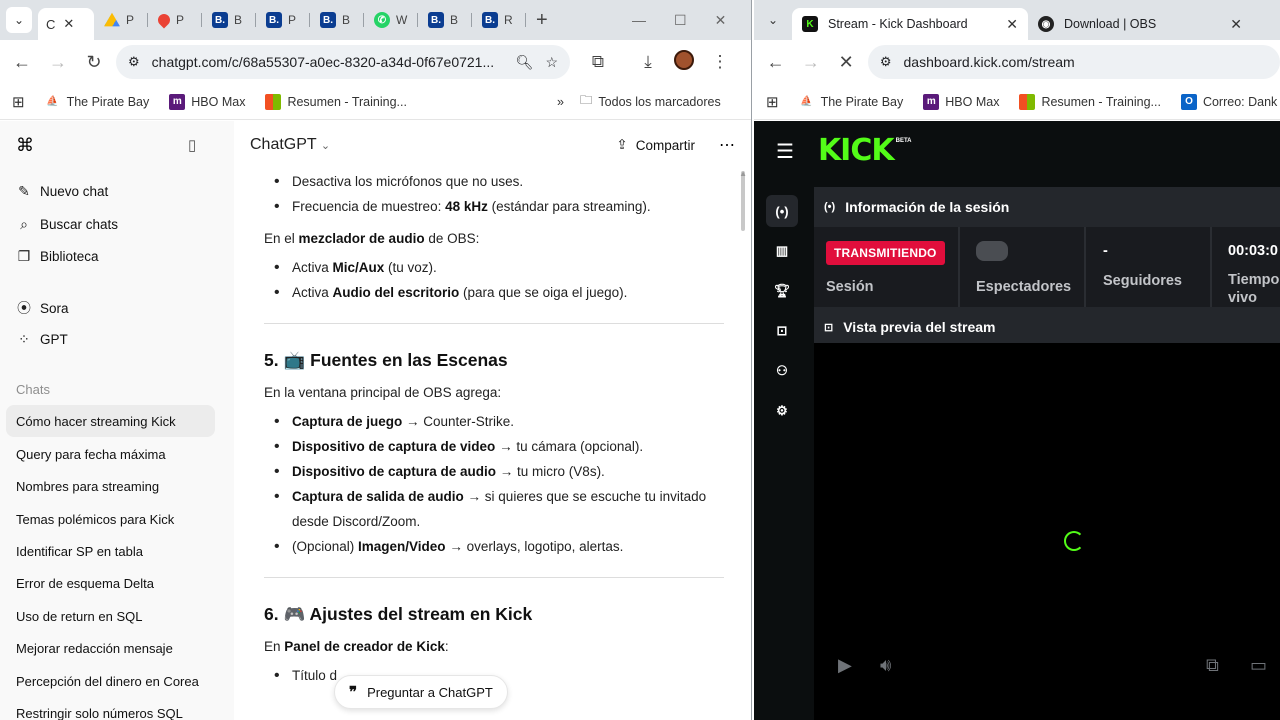  What do you see at coordinates (865, 151) in the screenshot?
I see `kick-logo: KICK BETA` at bounding box center [865, 151].